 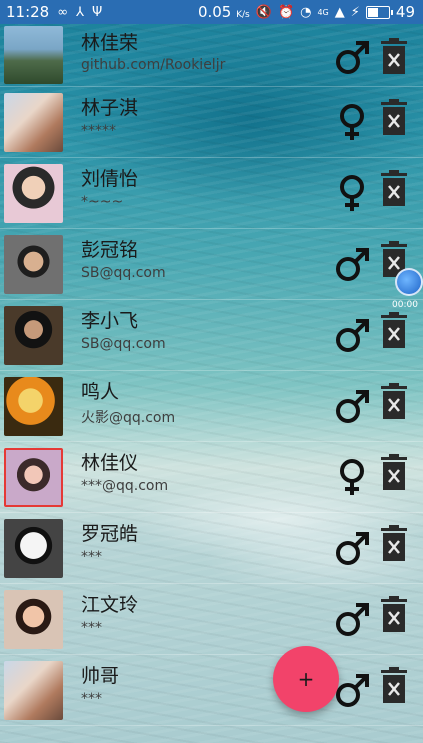 What do you see at coordinates (97, 12) in the screenshot?
I see `usb-icon: Ψ` at bounding box center [97, 12].